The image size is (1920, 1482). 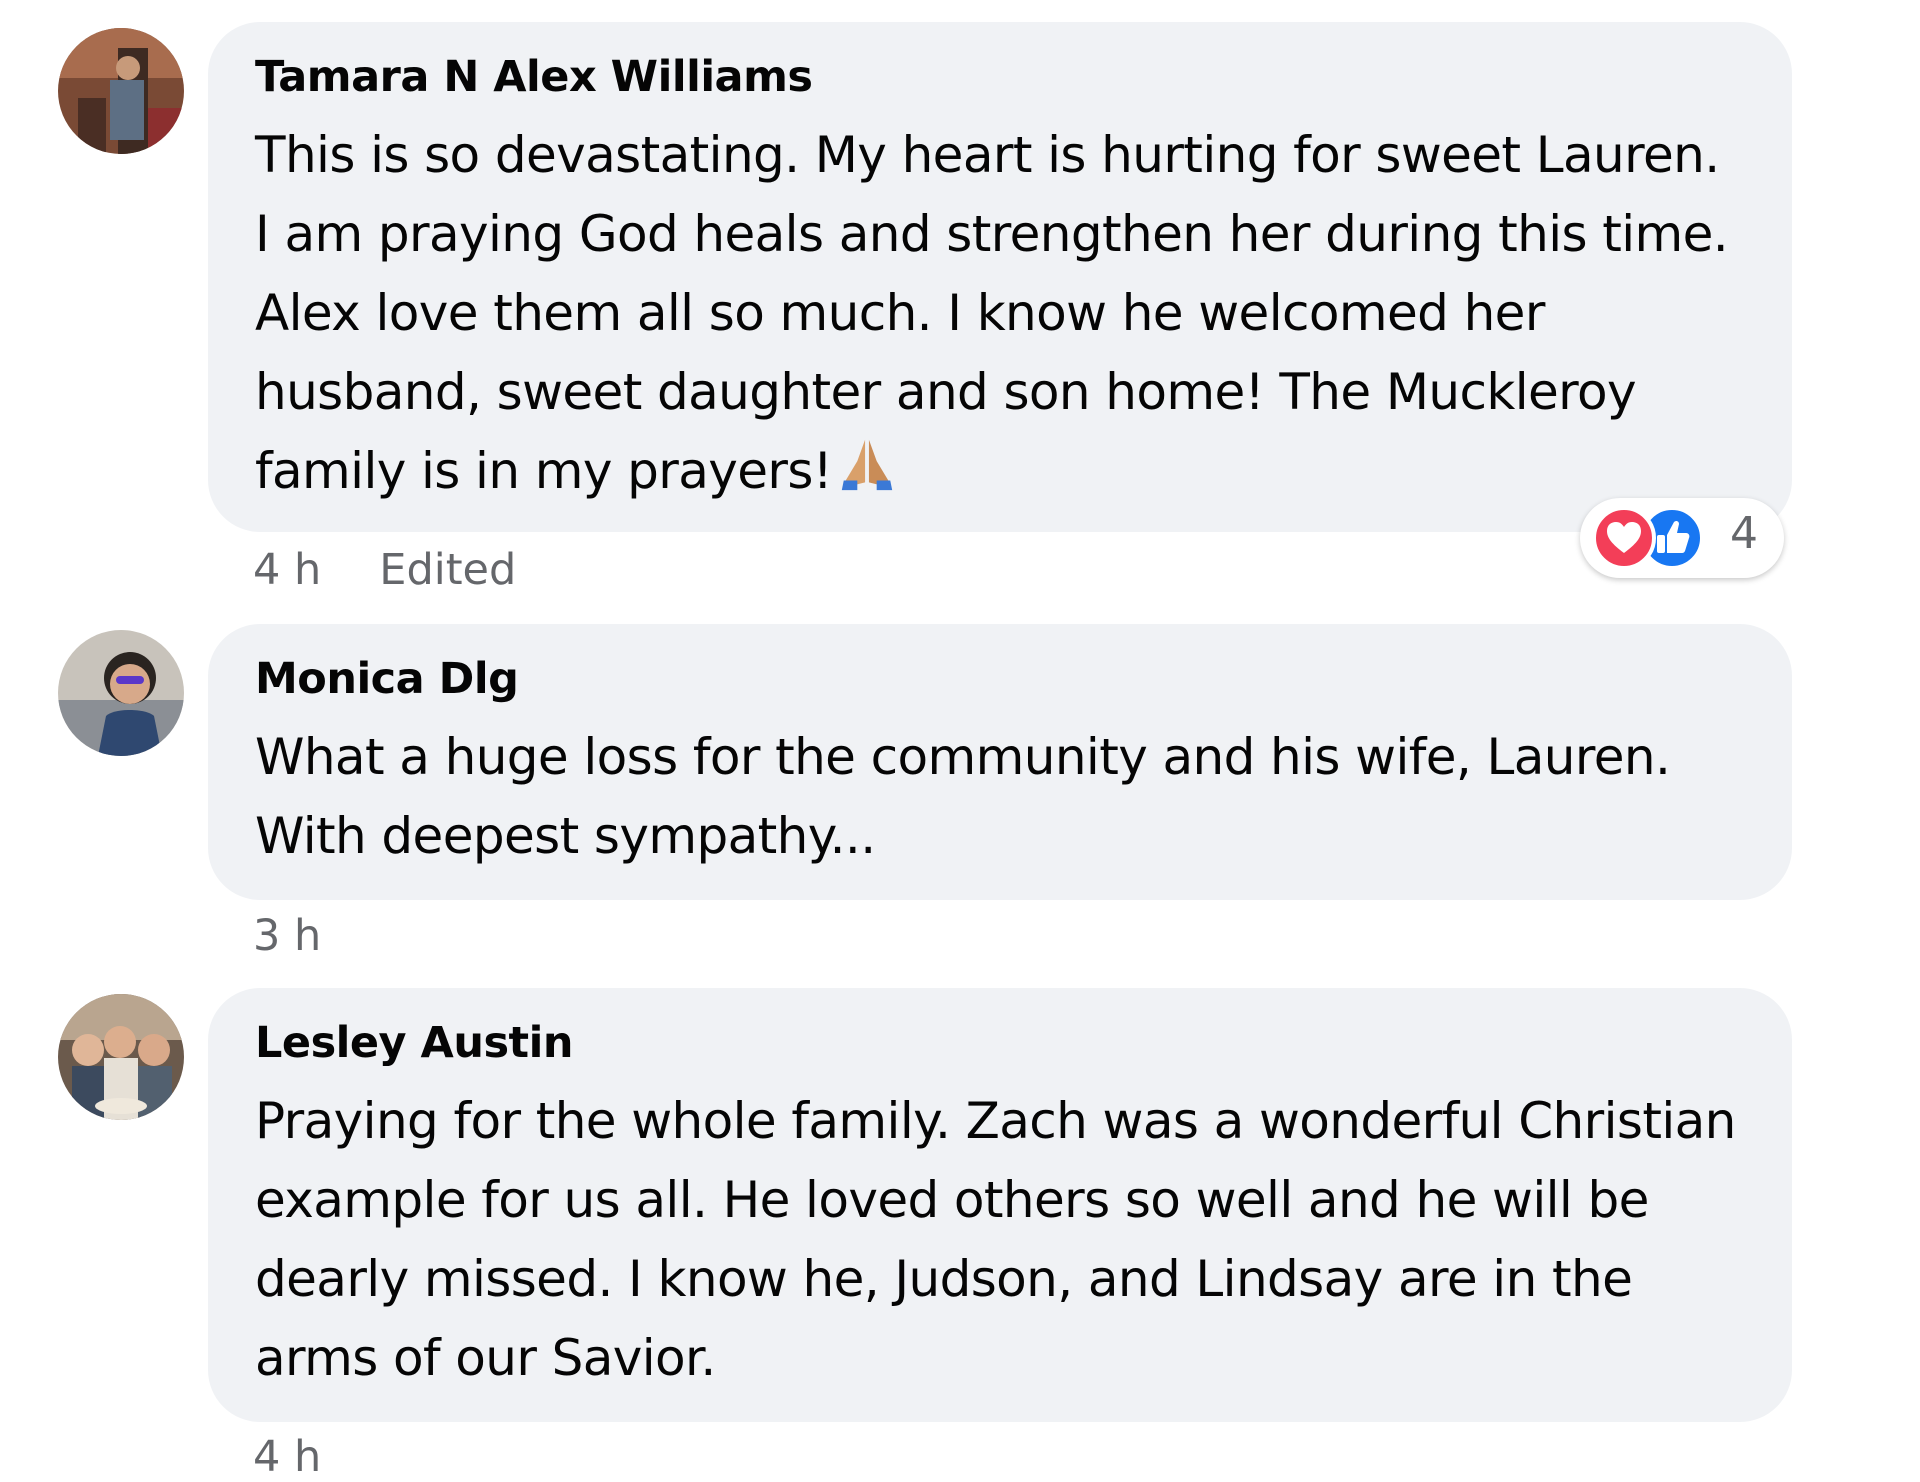 I want to click on comment-timestamp: 3 h, so click(x=287, y=936).